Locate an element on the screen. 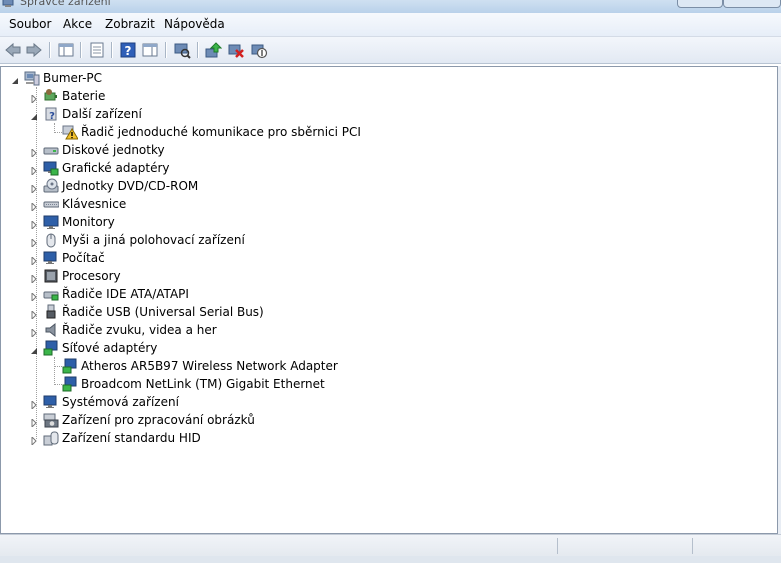 This screenshot has width=781, height=563. action-pane-button is located at coordinates (150, 50).